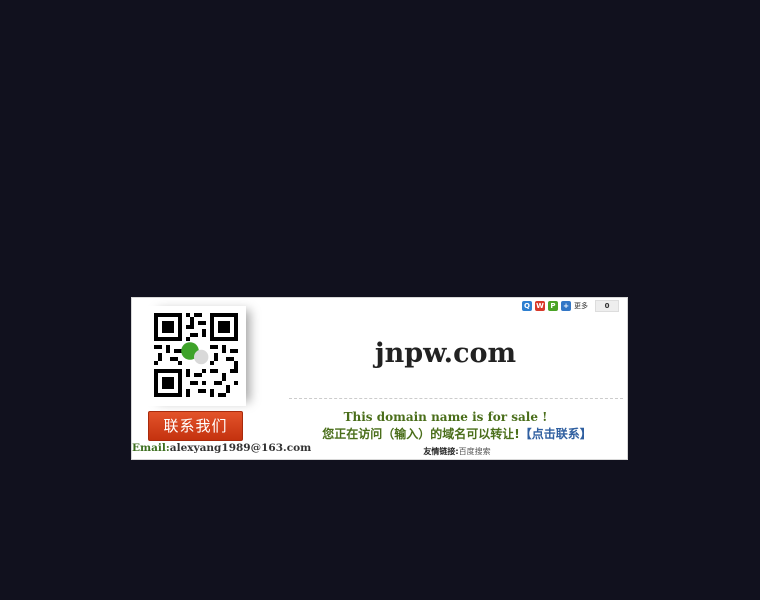  Describe the element at coordinates (527, 306) in the screenshot. I see `qzone-icon: Q` at that location.